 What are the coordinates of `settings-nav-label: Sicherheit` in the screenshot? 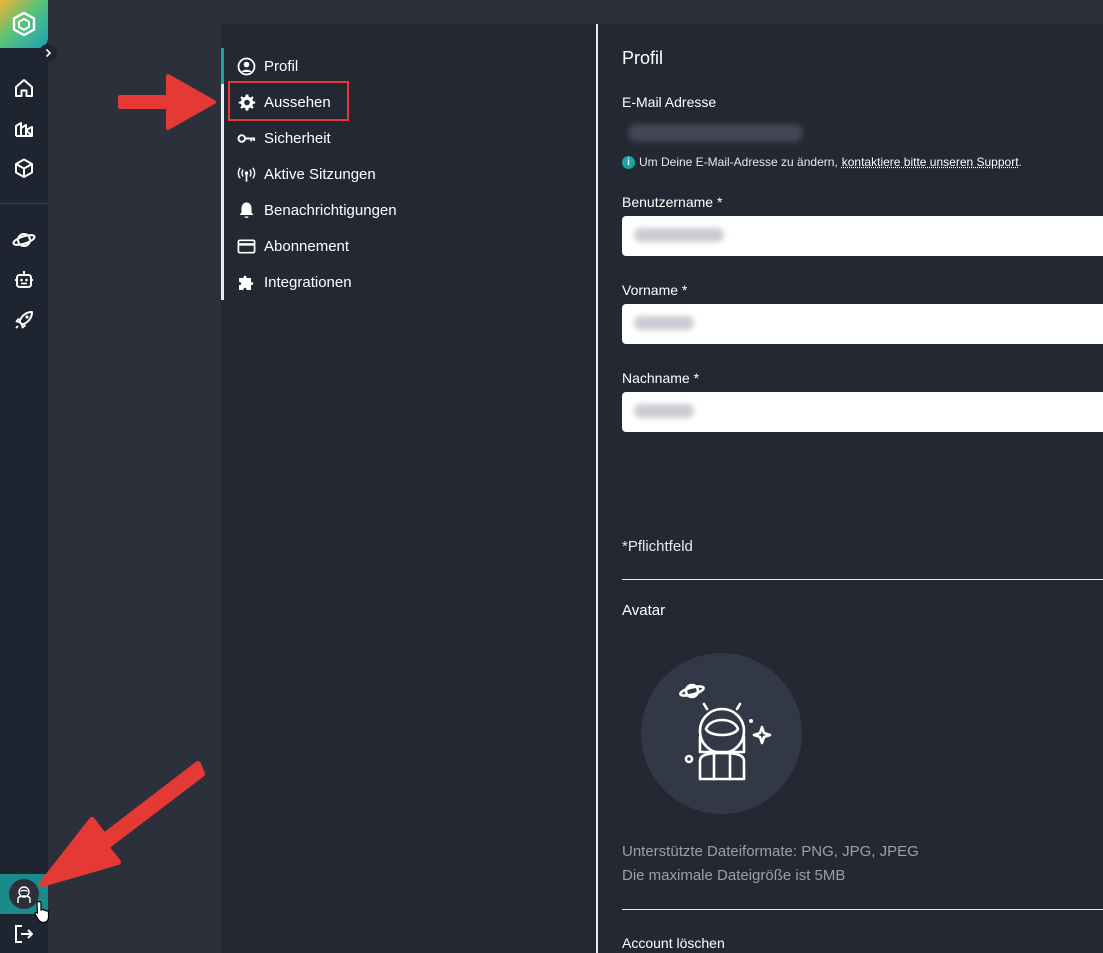 It's located at (297, 138).